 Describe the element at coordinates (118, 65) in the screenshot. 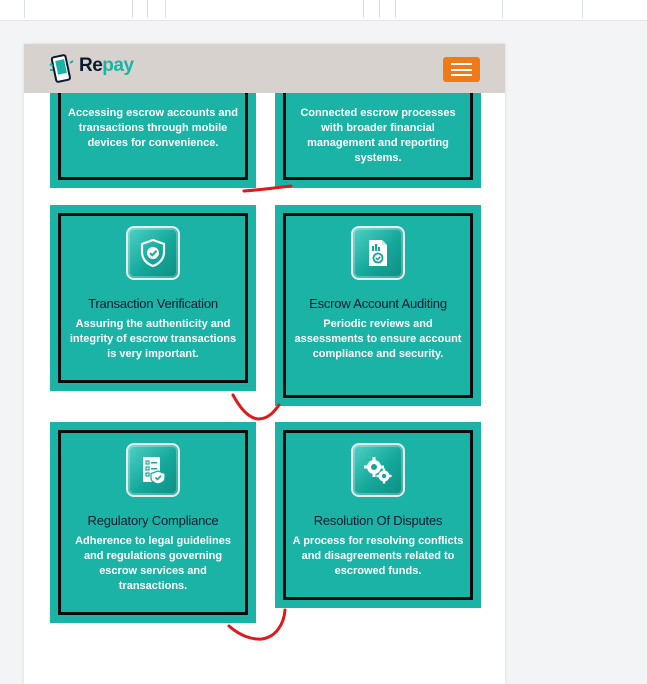

I see `brand-name-part2: pay` at that location.